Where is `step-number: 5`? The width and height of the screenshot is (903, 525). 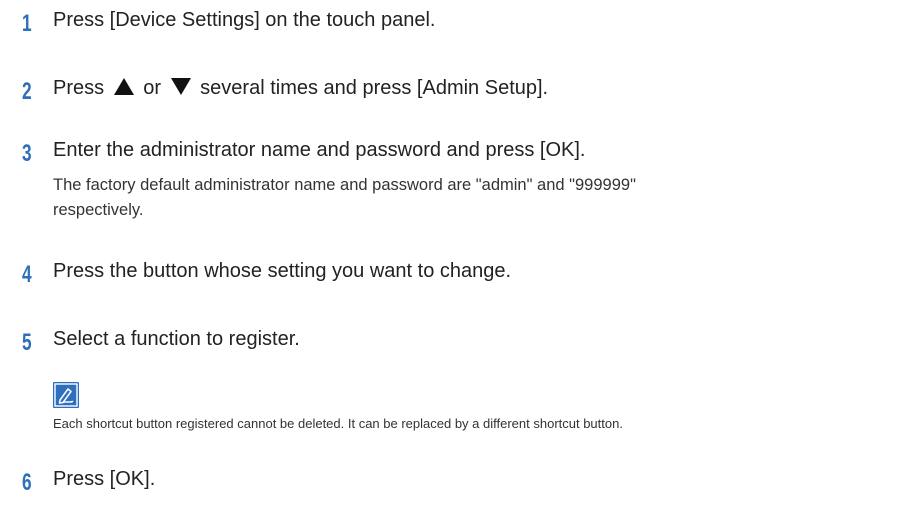
step-number: 5 is located at coordinates (27, 342).